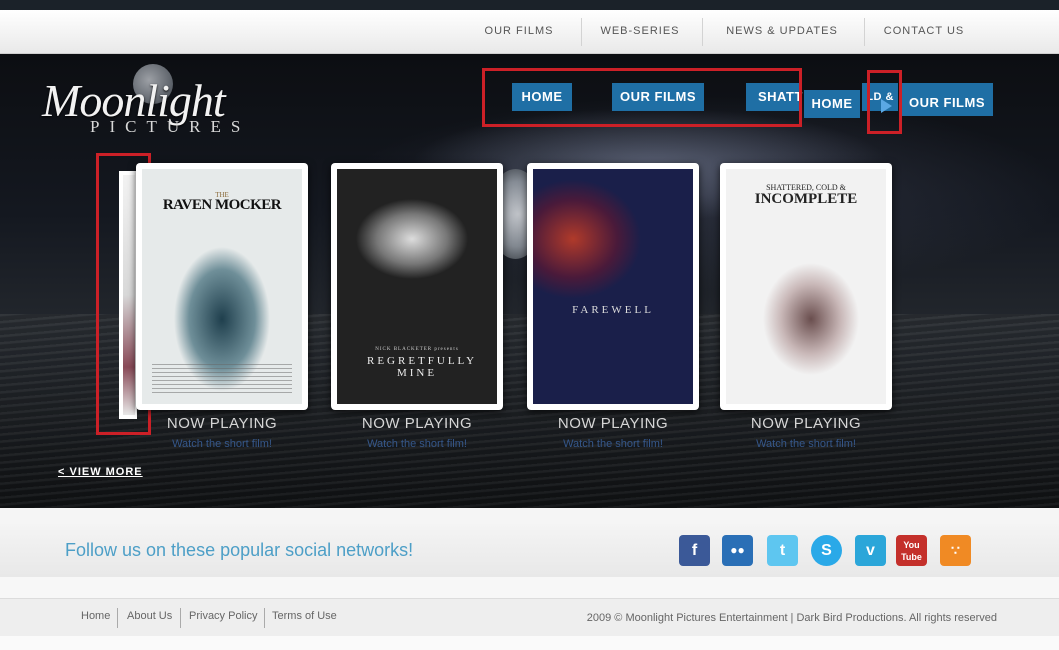 The height and width of the screenshot is (650, 1059). What do you see at coordinates (782, 31) in the screenshot?
I see `nav-news-updates: NEWS & UPDATES` at bounding box center [782, 31].